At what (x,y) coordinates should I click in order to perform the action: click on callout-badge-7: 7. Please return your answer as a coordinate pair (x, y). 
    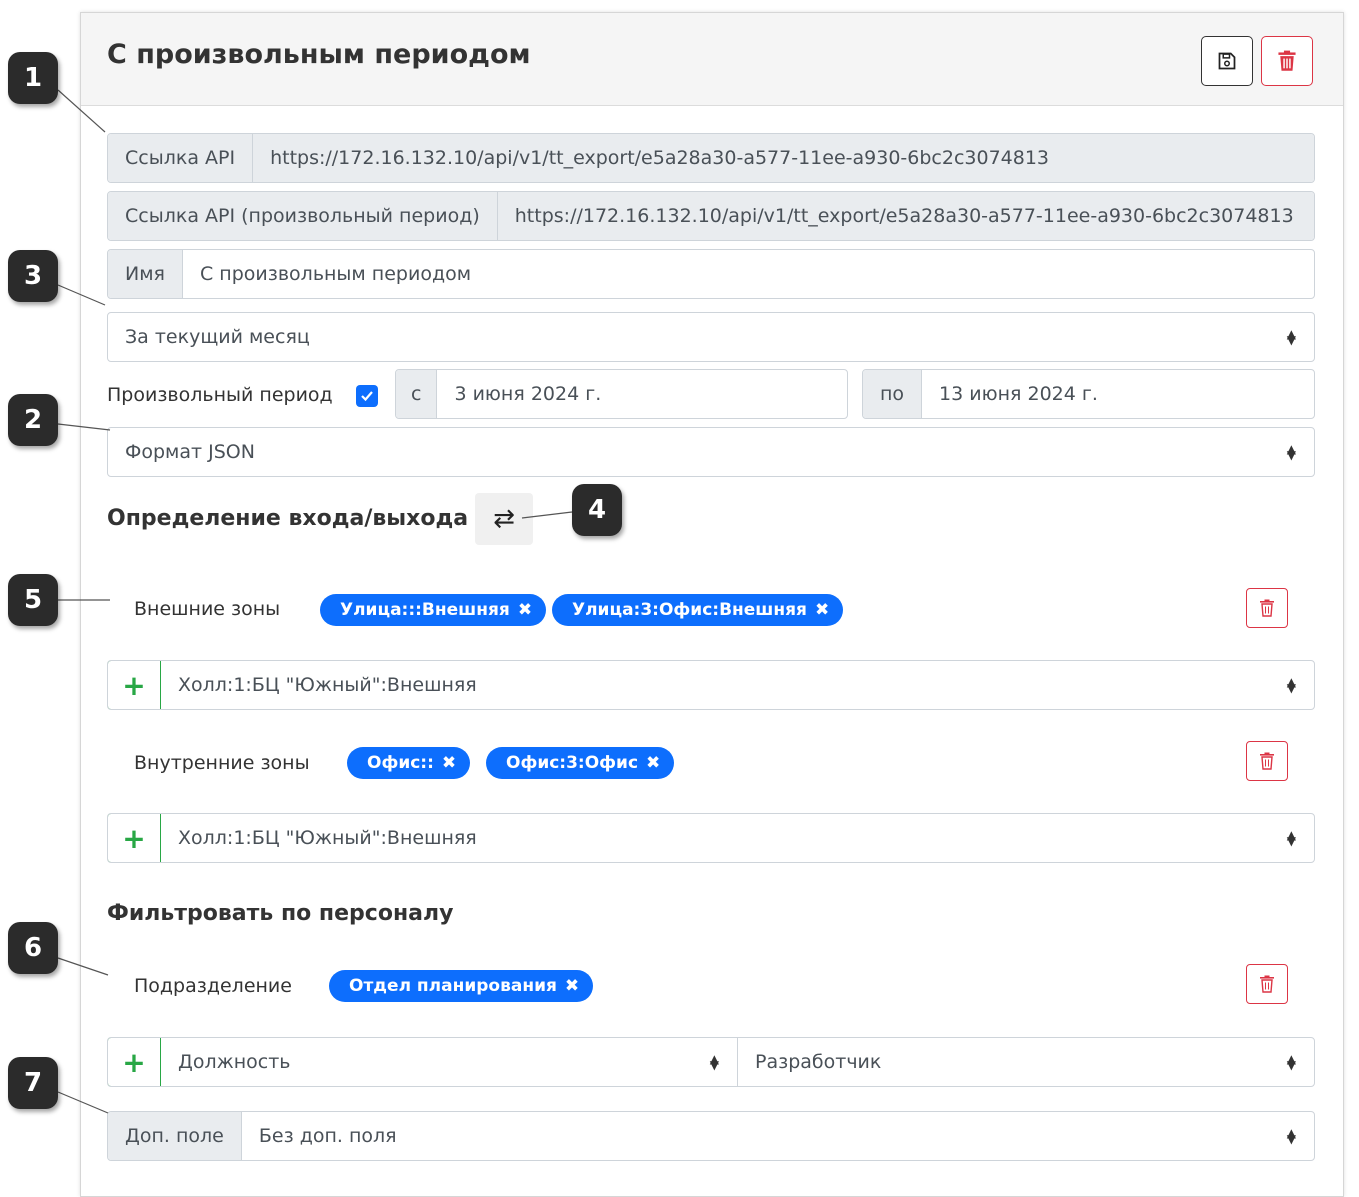
    Looking at the image, I should click on (33, 1083).